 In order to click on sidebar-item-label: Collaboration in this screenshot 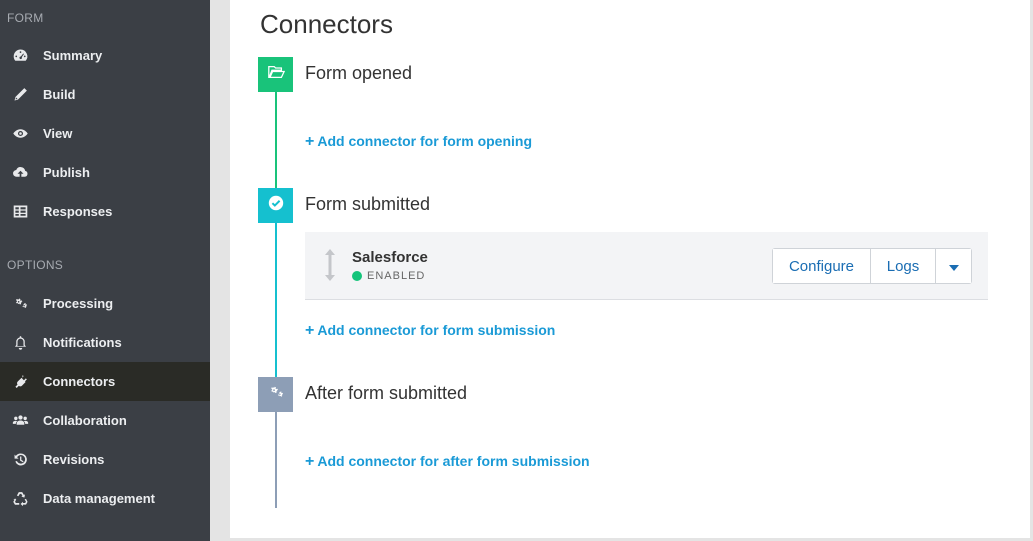, I will do `click(85, 420)`.